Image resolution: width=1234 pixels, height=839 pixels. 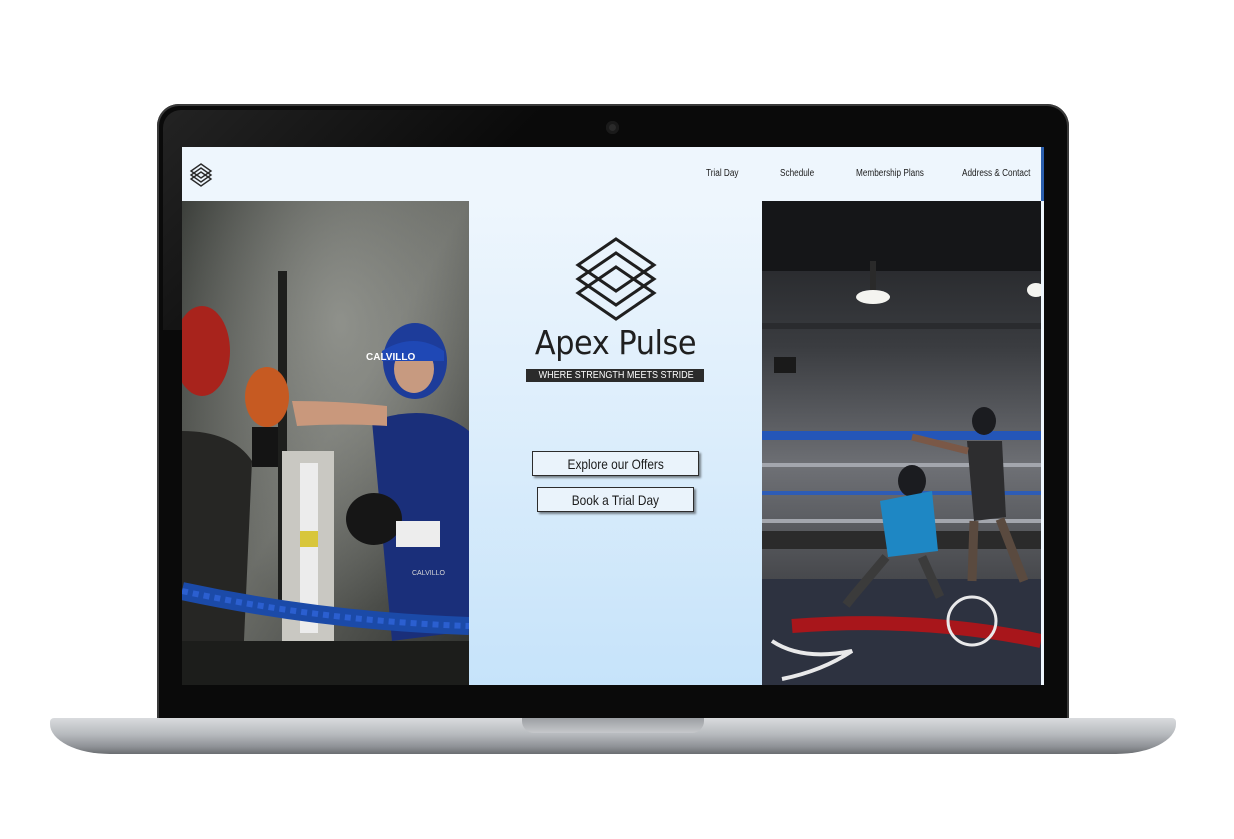 What do you see at coordinates (615, 342) in the screenshot?
I see `brand-name: Apex Pulse` at bounding box center [615, 342].